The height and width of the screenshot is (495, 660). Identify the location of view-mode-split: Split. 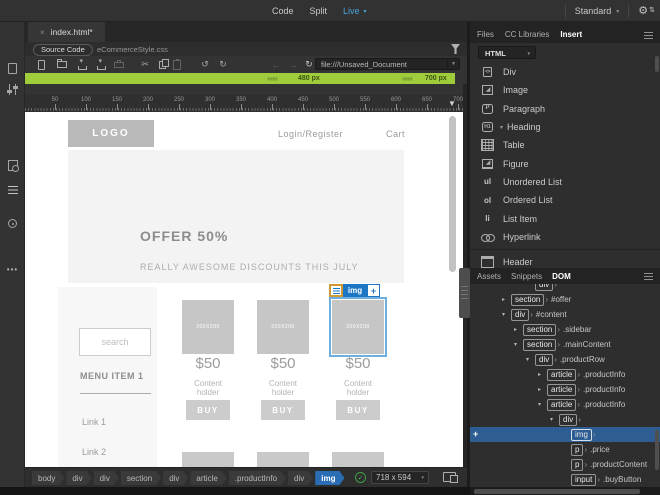
(319, 11).